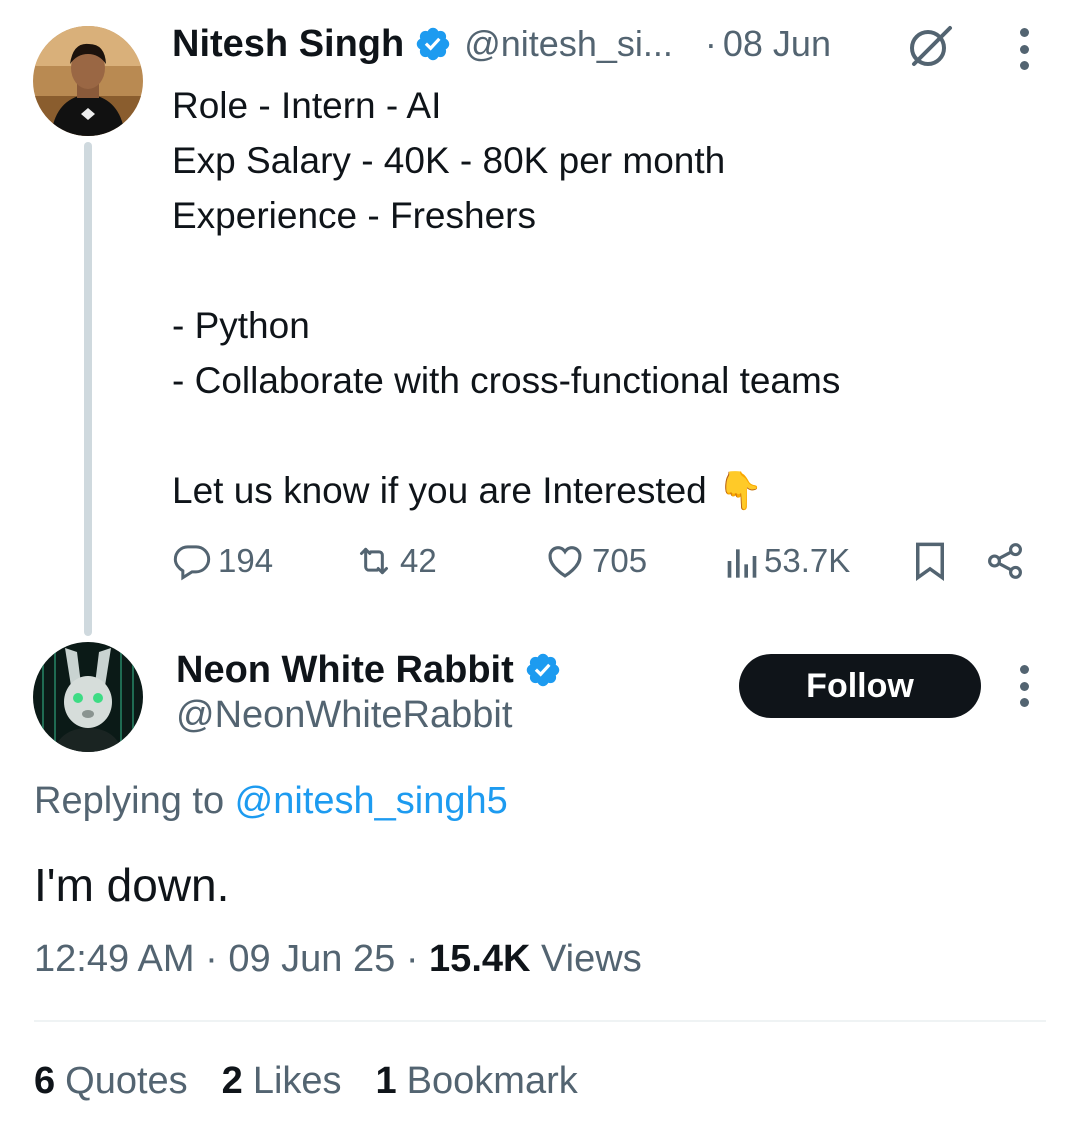 The width and height of the screenshot is (1080, 1140). What do you see at coordinates (88, 389) in the screenshot?
I see `thread-connector` at bounding box center [88, 389].